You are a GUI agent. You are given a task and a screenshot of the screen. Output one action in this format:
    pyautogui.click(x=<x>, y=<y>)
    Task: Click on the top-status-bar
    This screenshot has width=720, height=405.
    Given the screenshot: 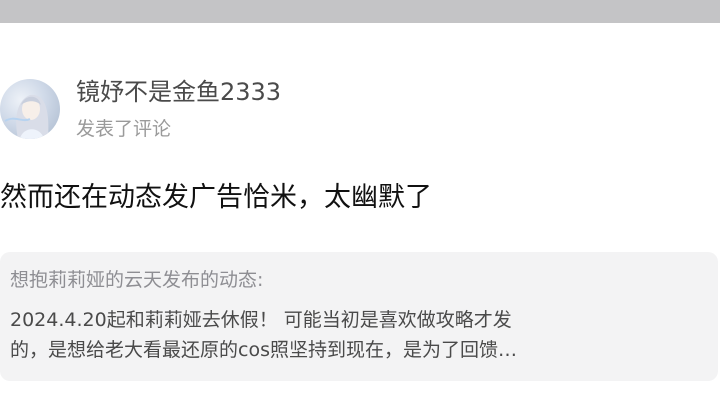 What is the action you would take?
    pyautogui.click(x=360, y=11)
    